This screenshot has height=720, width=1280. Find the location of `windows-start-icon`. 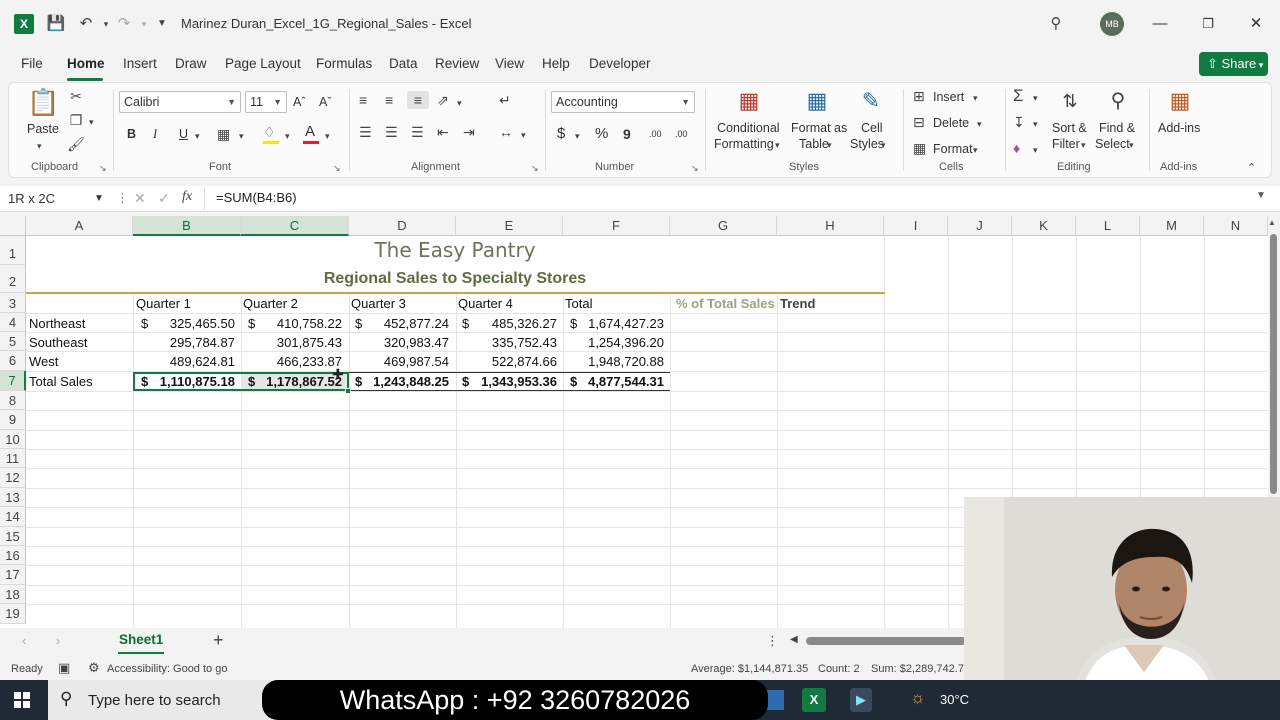

windows-start-icon is located at coordinates (22, 700).